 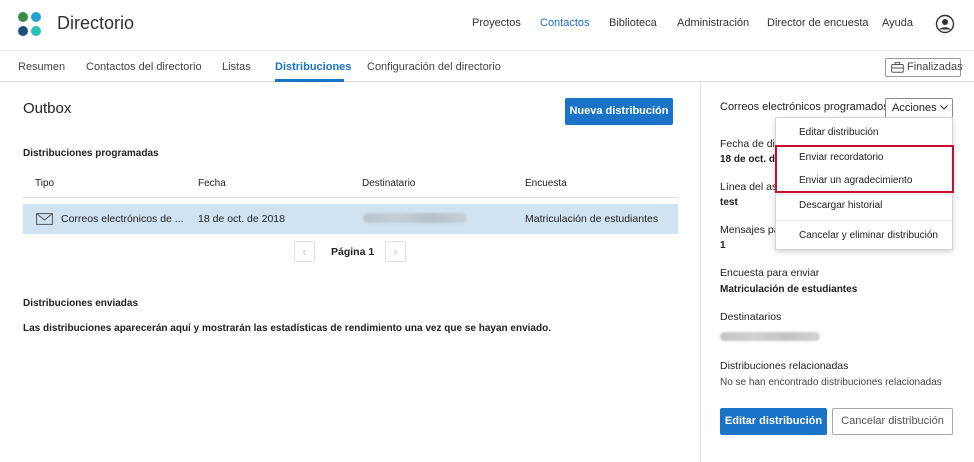 What do you see at coordinates (868, 235) in the screenshot?
I see `menu-item-cancel-delete: Cancelar y eliminar distribución` at bounding box center [868, 235].